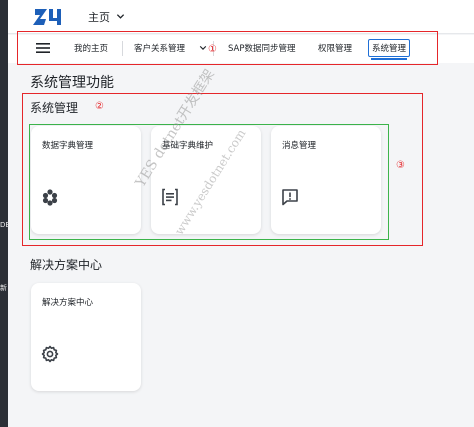 Image resolution: width=474 pixels, height=427 pixels. Describe the element at coordinates (206, 180) in the screenshot. I see `card-basic-dictionary: 基础字典维护` at that location.